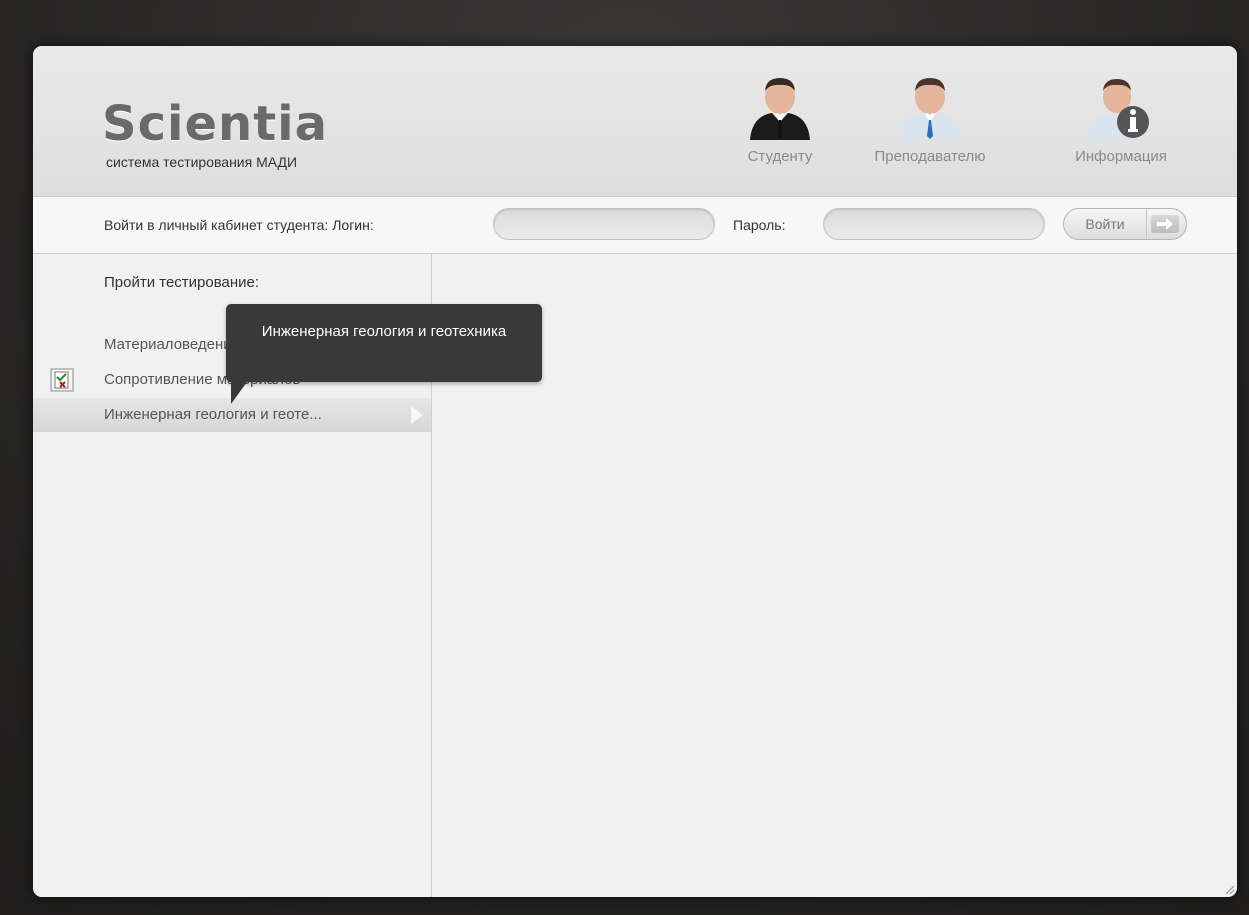  Describe the element at coordinates (172, 344) in the screenshot. I see `sidebar-item-label: Материаловедение` at that location.